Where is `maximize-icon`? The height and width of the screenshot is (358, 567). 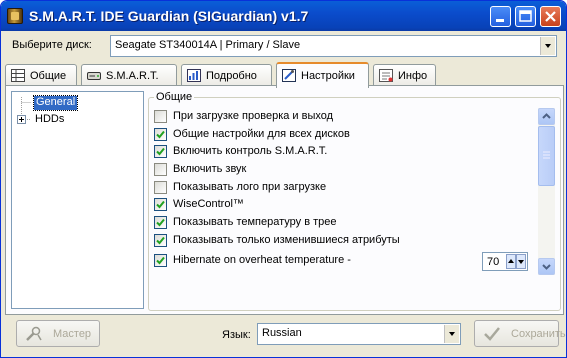
maximize-icon is located at coordinates (525, 16).